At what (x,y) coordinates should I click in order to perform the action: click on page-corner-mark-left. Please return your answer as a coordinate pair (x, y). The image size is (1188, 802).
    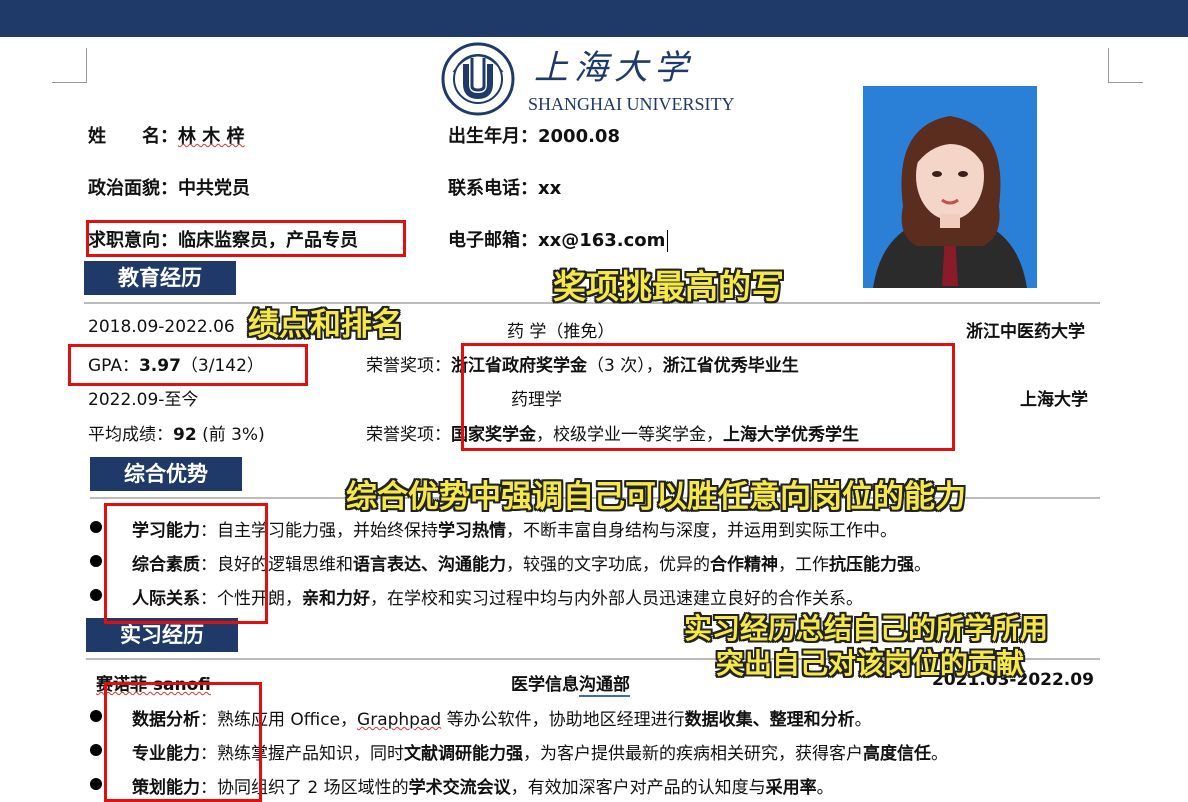
    Looking at the image, I should click on (69, 65).